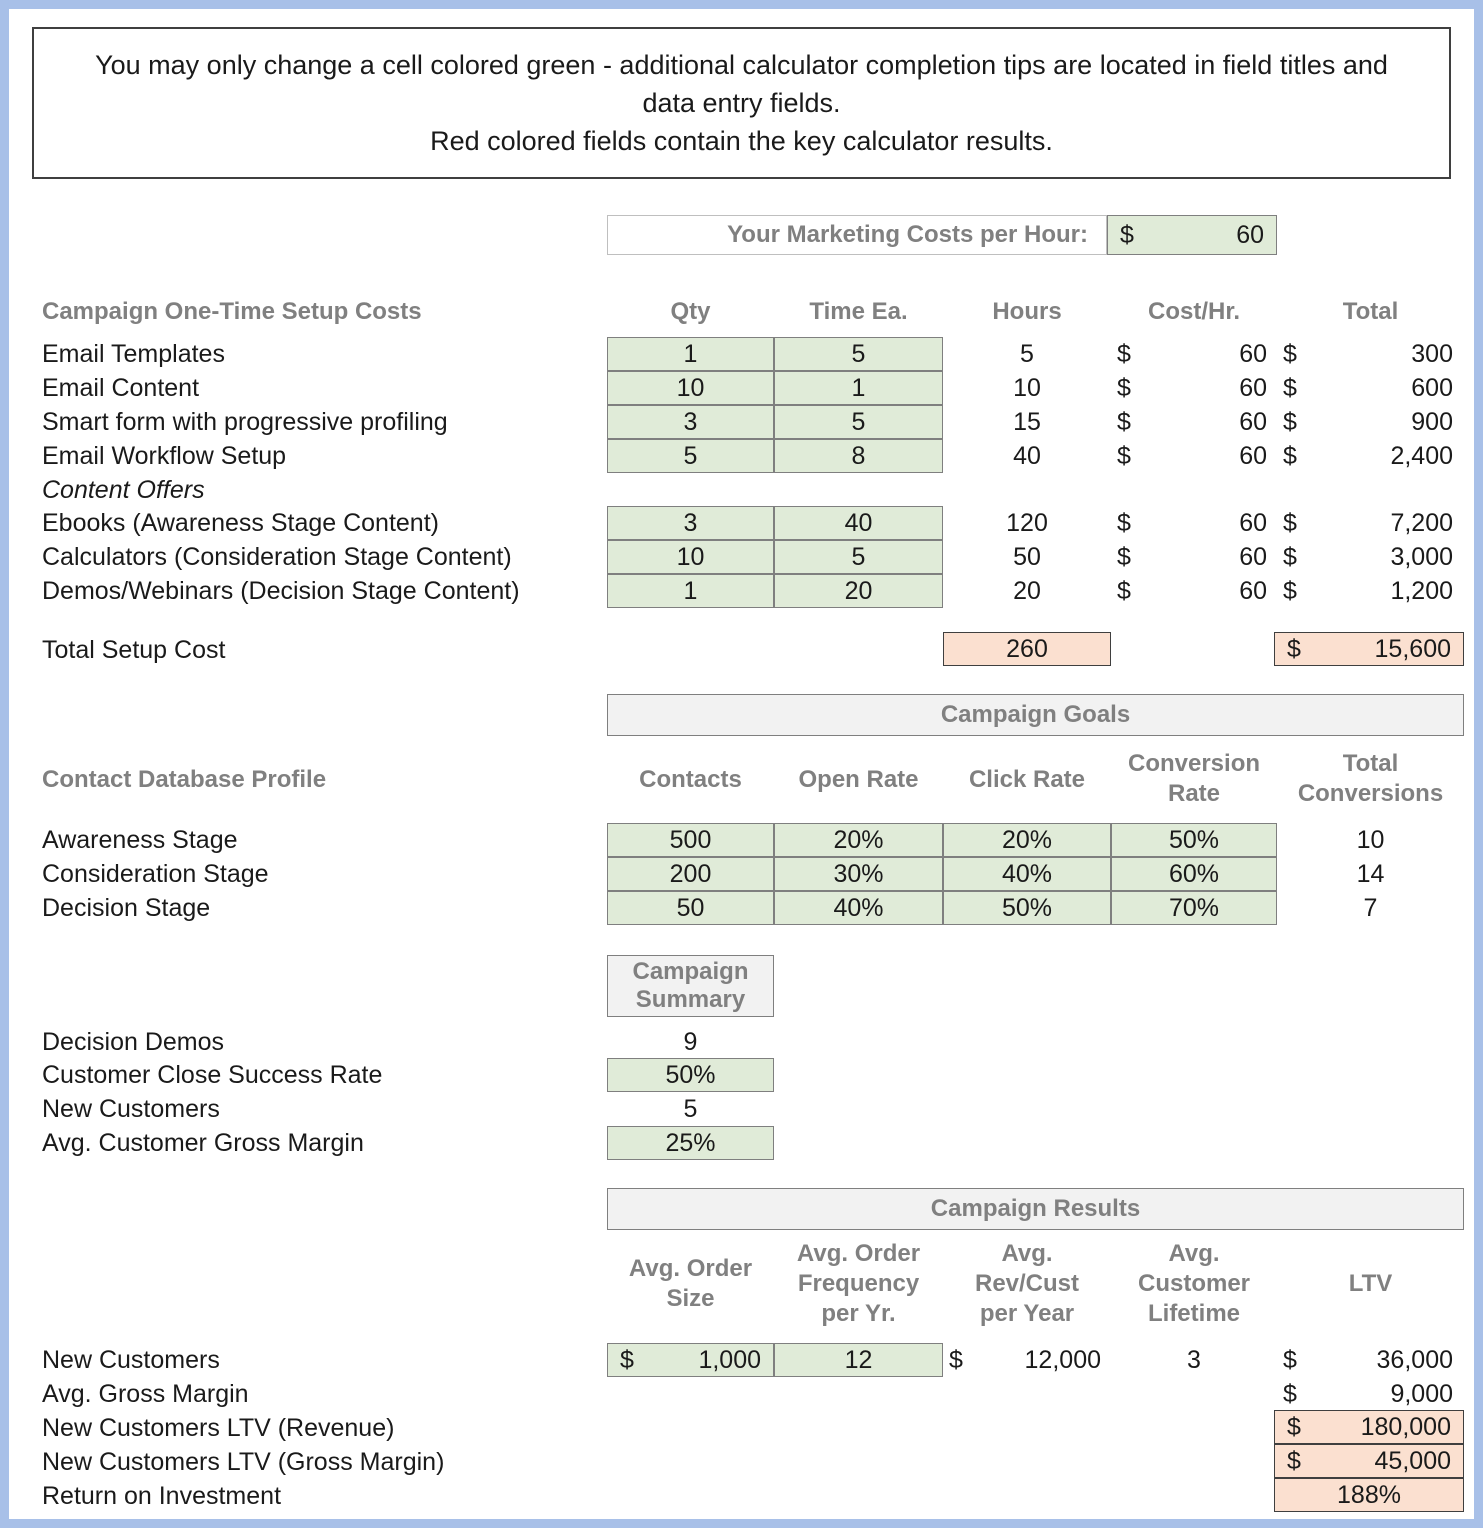 The height and width of the screenshot is (1528, 1483). What do you see at coordinates (1194, 1253) in the screenshot?
I see `results-header-customer-lifetime-line1: Avg.` at bounding box center [1194, 1253].